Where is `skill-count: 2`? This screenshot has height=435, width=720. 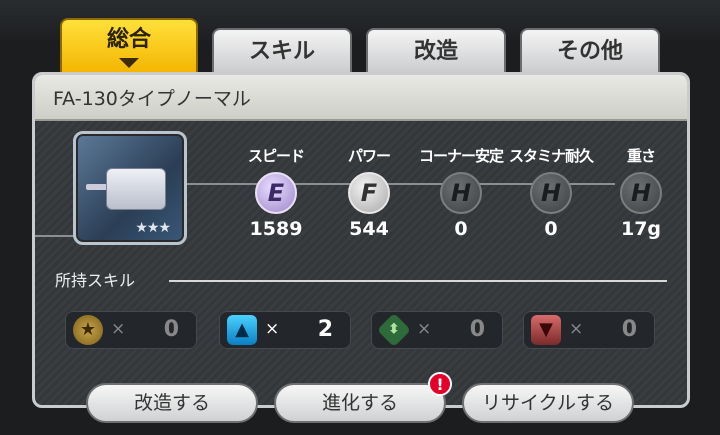 skill-count: 2 is located at coordinates (325, 329).